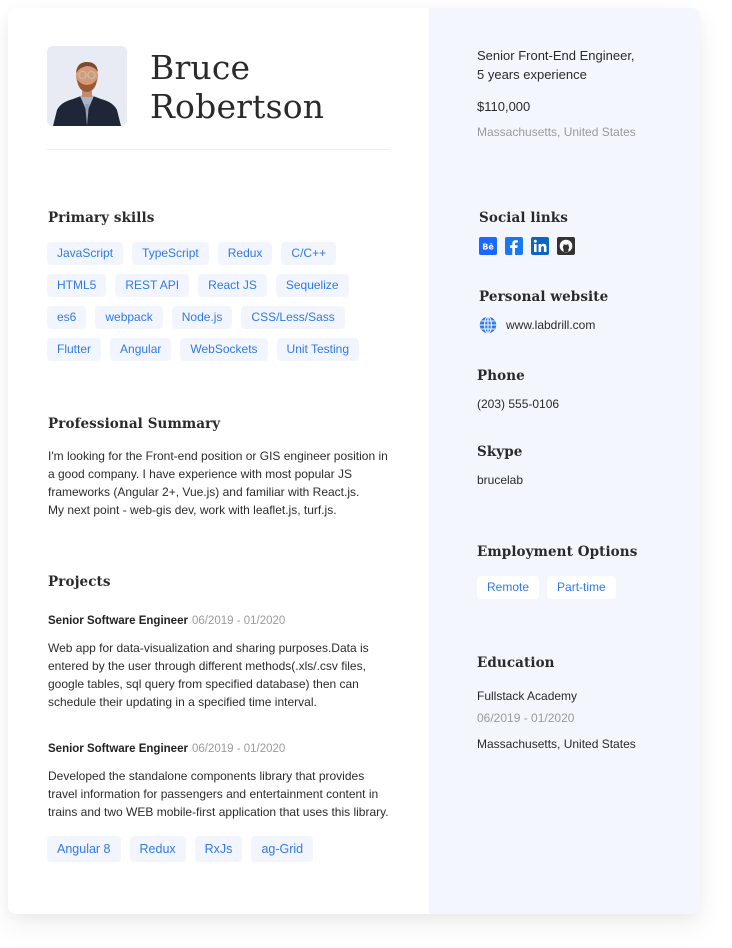 The width and height of the screenshot is (732, 948). Describe the element at coordinates (532, 74) in the screenshot. I see `experience-line: 5 years experience` at that location.